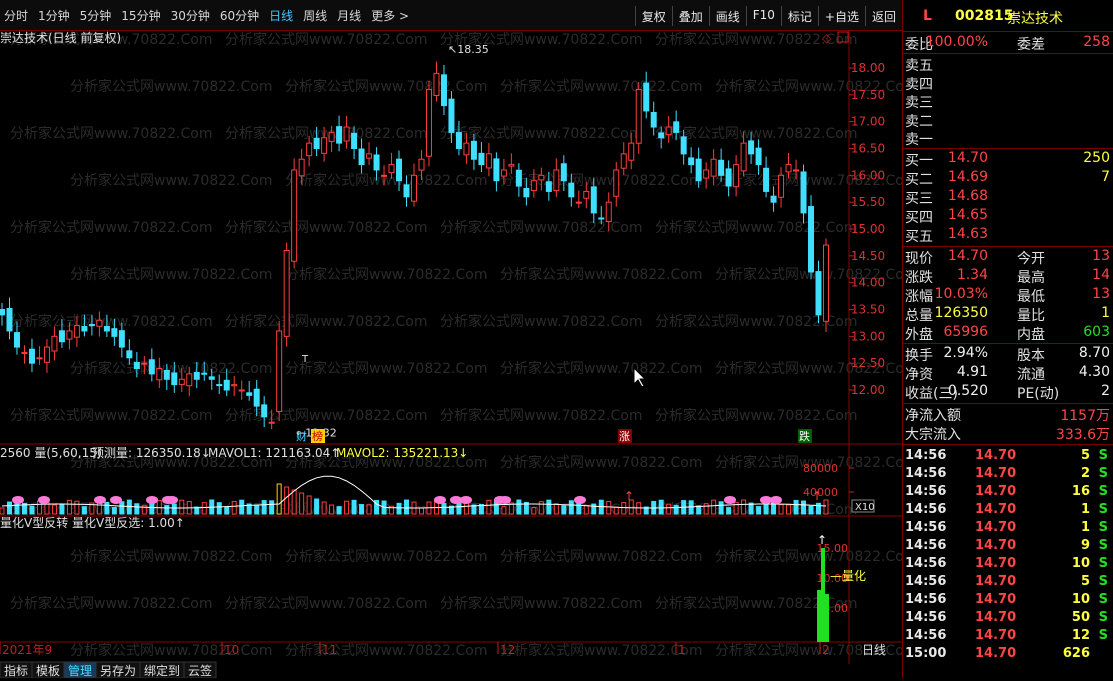  What do you see at coordinates (653, 16) in the screenshot?
I see `tool-button-0: 复权` at bounding box center [653, 16].